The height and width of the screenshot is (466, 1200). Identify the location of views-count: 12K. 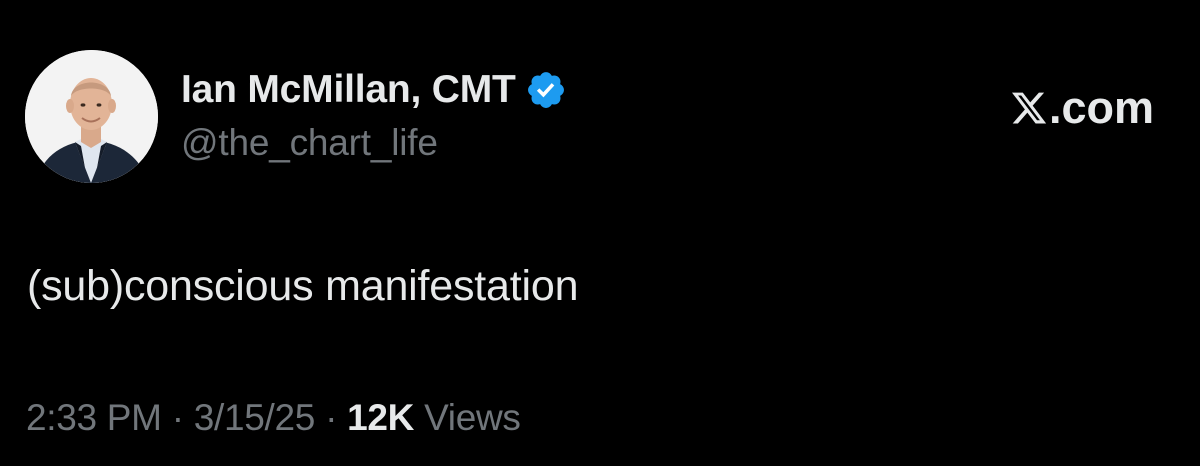
(381, 417).